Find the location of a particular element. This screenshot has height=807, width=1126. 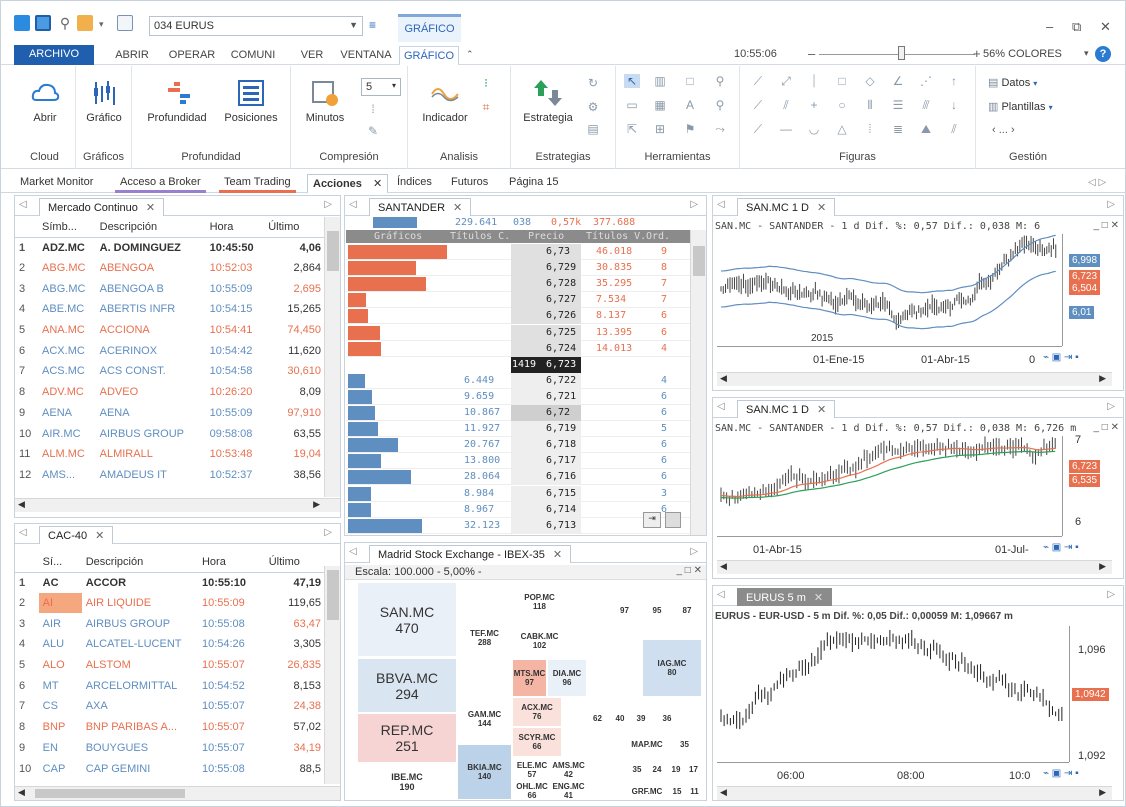

estrategia-button: Estrategia is located at coordinates (548, 101).